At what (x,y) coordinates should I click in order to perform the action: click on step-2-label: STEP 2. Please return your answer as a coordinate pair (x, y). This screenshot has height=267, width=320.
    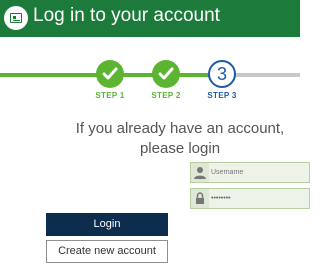
    Looking at the image, I should click on (166, 95).